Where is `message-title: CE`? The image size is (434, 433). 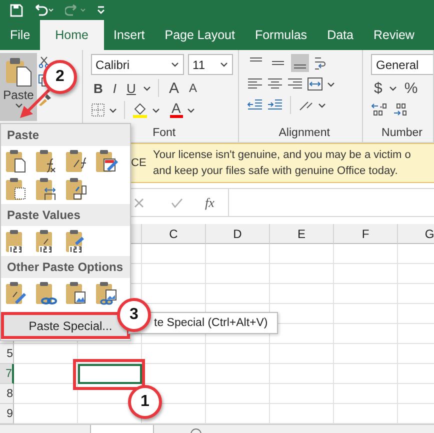 message-title: CE is located at coordinates (139, 163).